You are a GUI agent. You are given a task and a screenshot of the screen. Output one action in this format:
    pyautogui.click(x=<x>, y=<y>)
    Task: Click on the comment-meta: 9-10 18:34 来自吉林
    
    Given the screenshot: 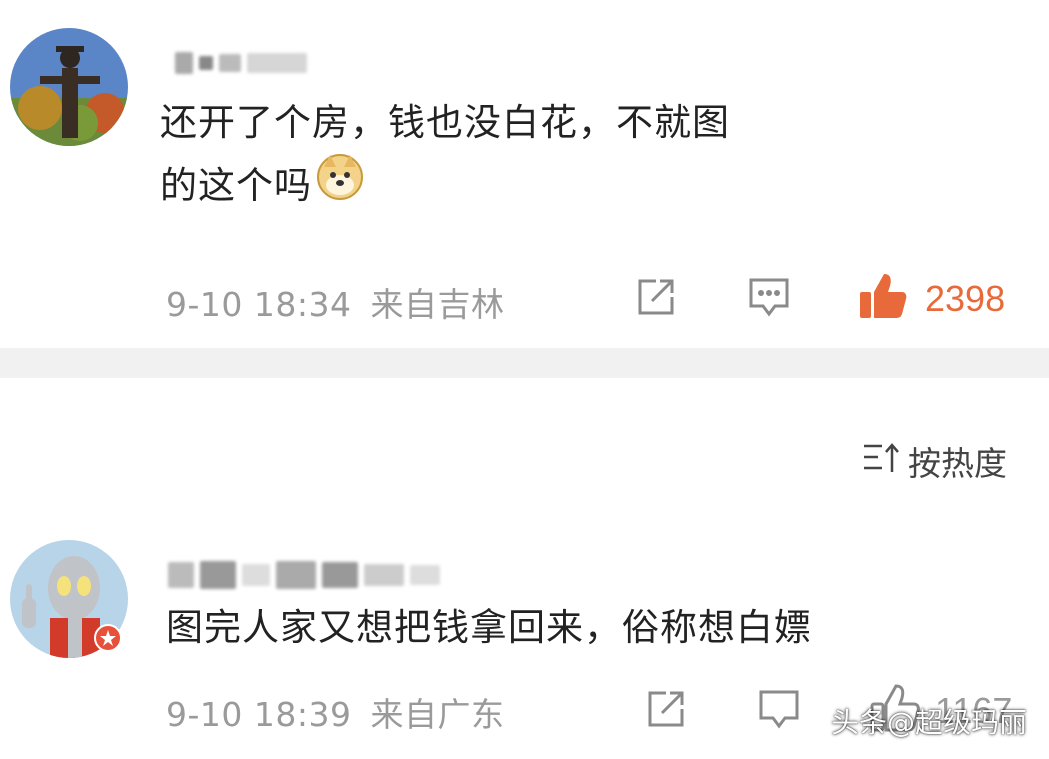 What is the action you would take?
    pyautogui.click(x=335, y=302)
    